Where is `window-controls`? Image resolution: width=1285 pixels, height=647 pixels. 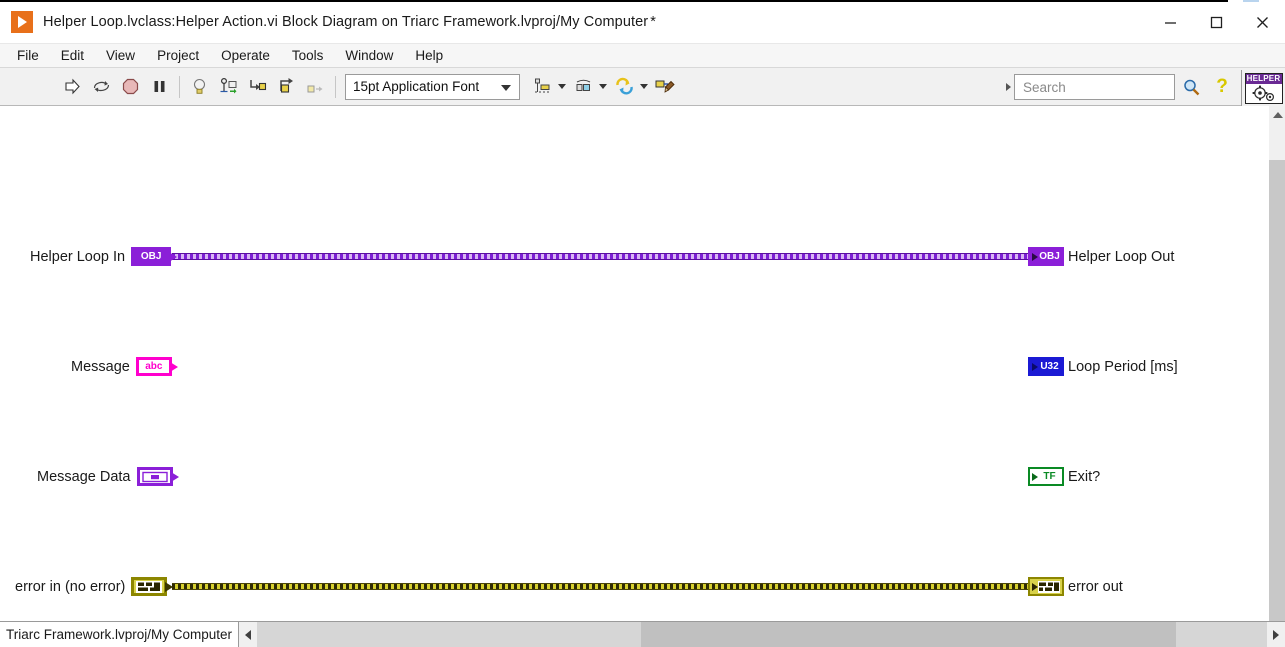 window-controls is located at coordinates (1216, 22).